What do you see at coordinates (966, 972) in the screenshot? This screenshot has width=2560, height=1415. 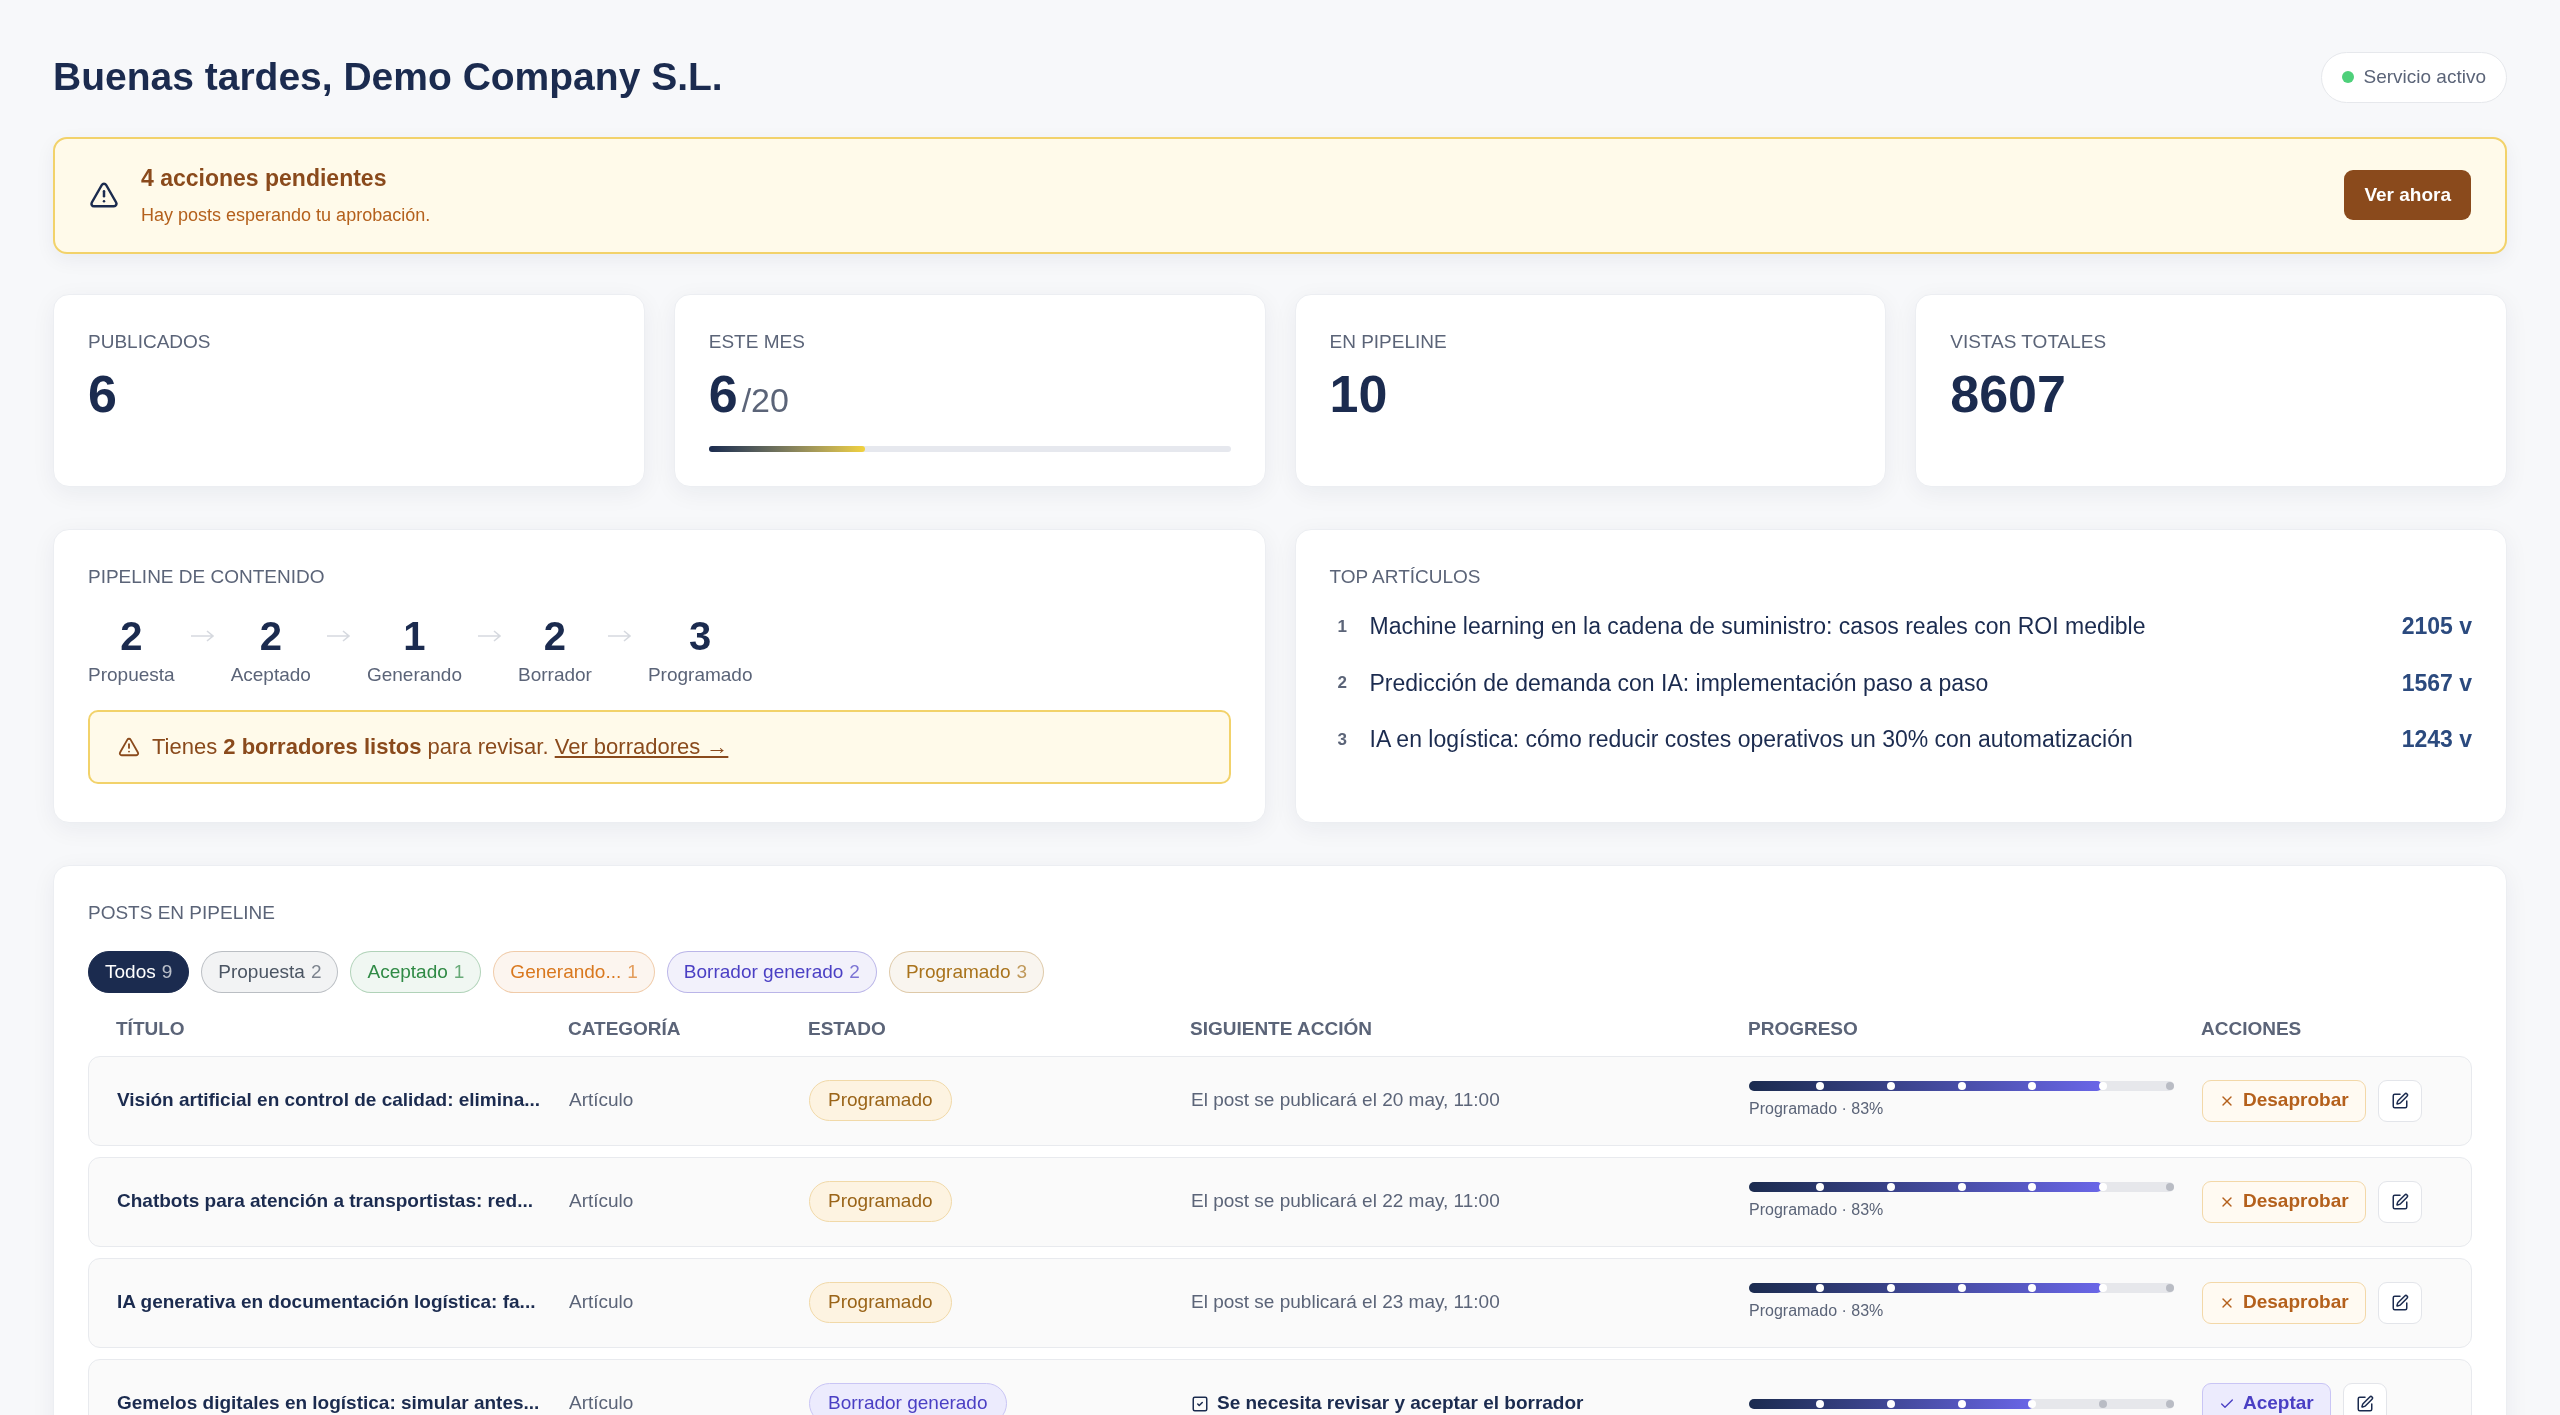 I see `filter-chip: Programado 3` at bounding box center [966, 972].